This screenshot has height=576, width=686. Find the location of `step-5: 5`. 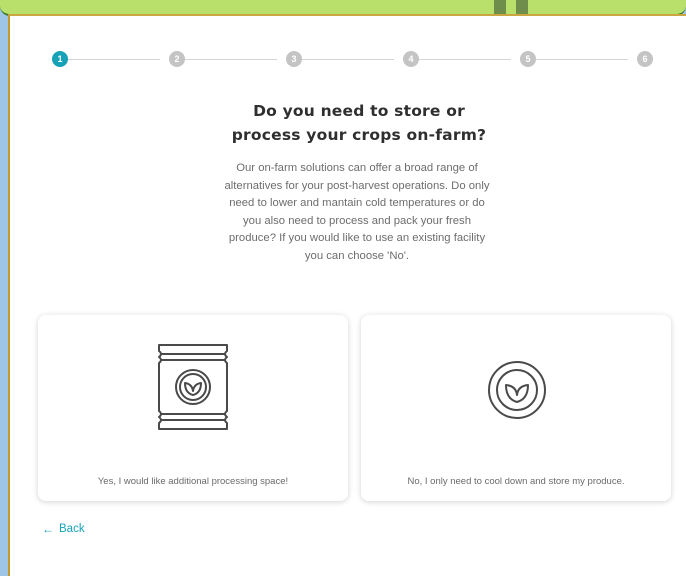

step-5: 5 is located at coordinates (528, 59).